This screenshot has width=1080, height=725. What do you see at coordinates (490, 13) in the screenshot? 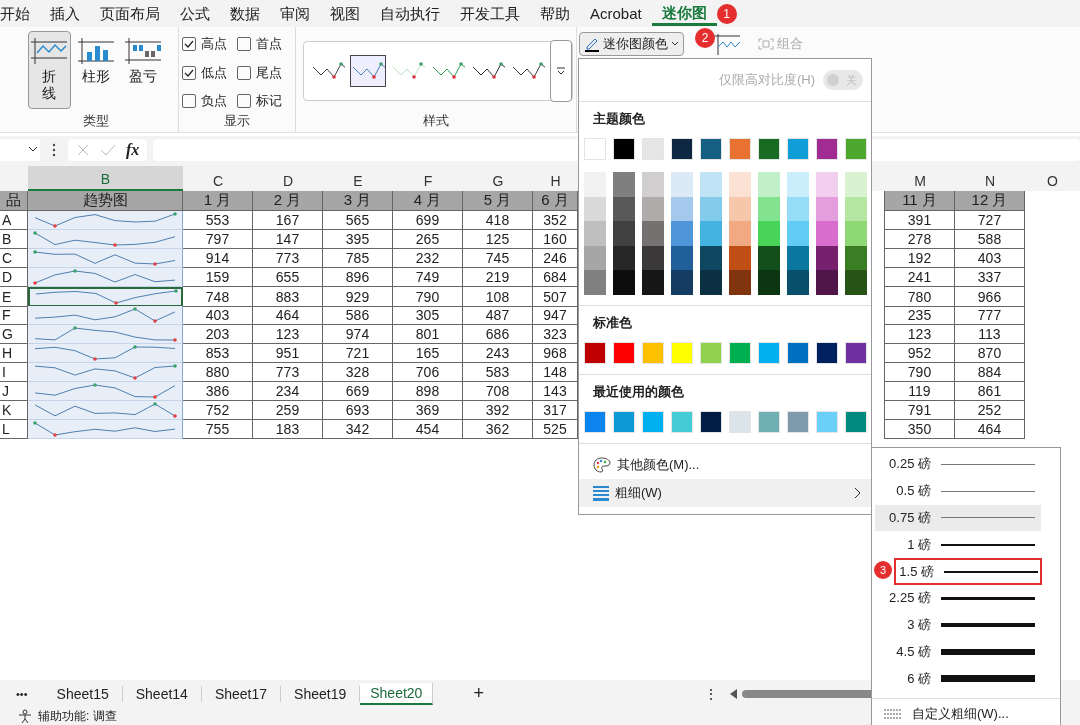
I see `menu-tab: 开发工具` at bounding box center [490, 13].